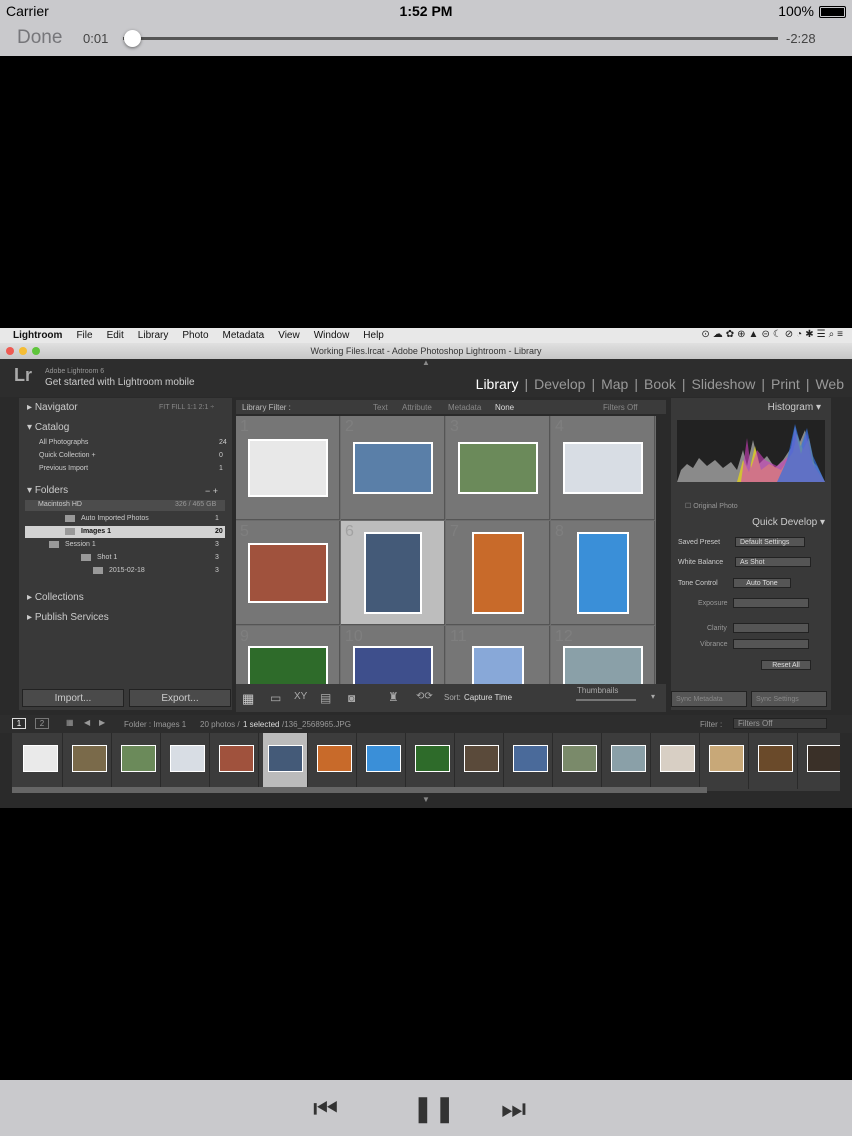  What do you see at coordinates (424, 696) in the screenshot?
I see `rotate-icon: ⟲⟳` at bounding box center [424, 696].